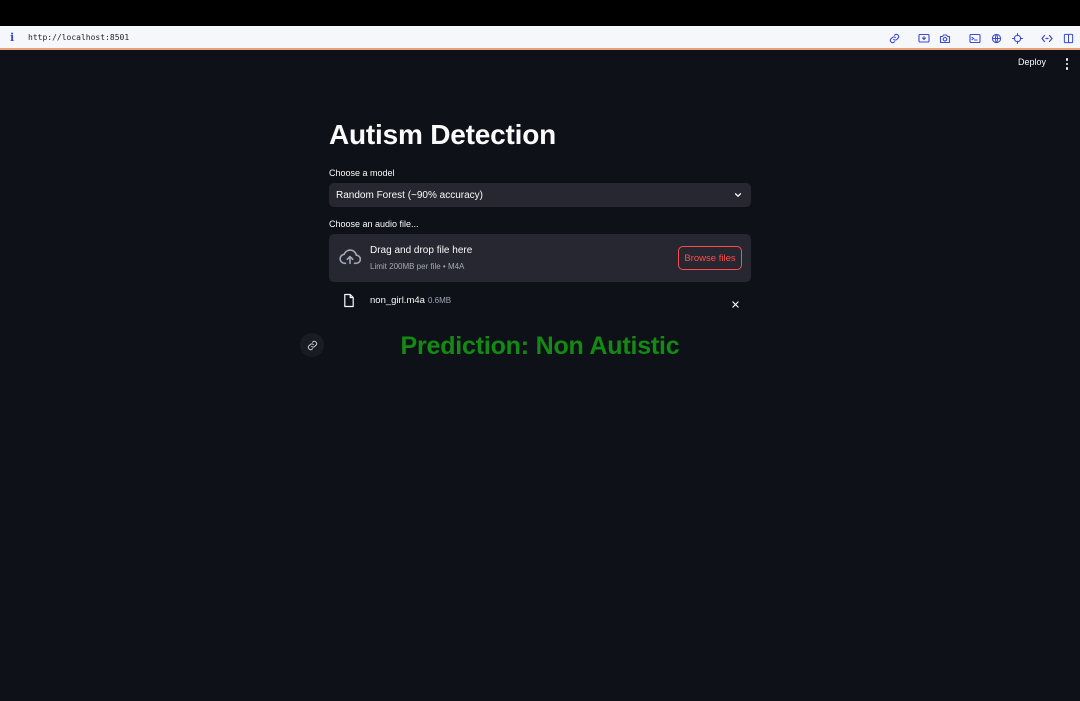  What do you see at coordinates (1068, 38) in the screenshot?
I see `split-view-icon` at bounding box center [1068, 38].